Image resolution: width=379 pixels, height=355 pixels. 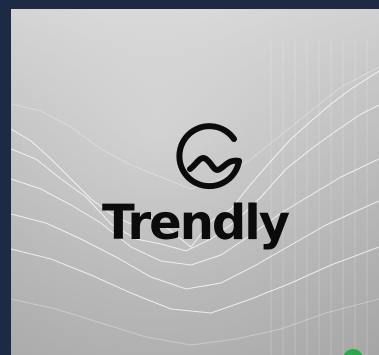 I want to click on brand-wordmark: Trendly, so click(x=196, y=223).